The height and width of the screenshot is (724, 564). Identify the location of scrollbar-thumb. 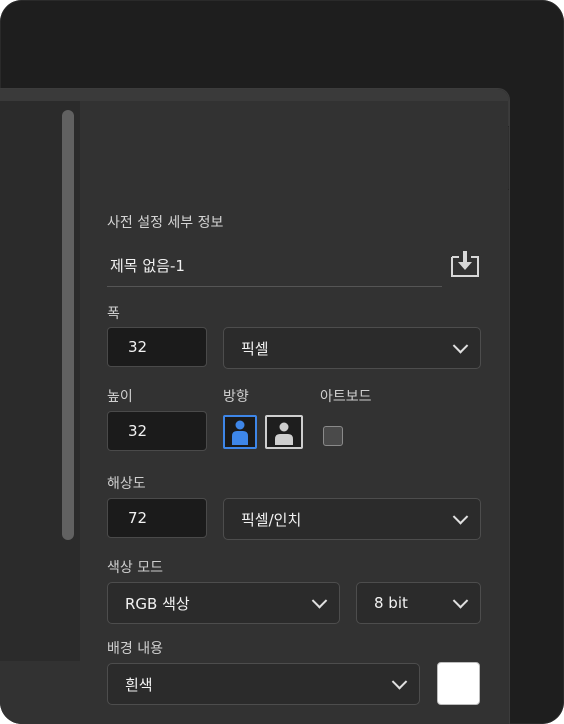
(68, 325).